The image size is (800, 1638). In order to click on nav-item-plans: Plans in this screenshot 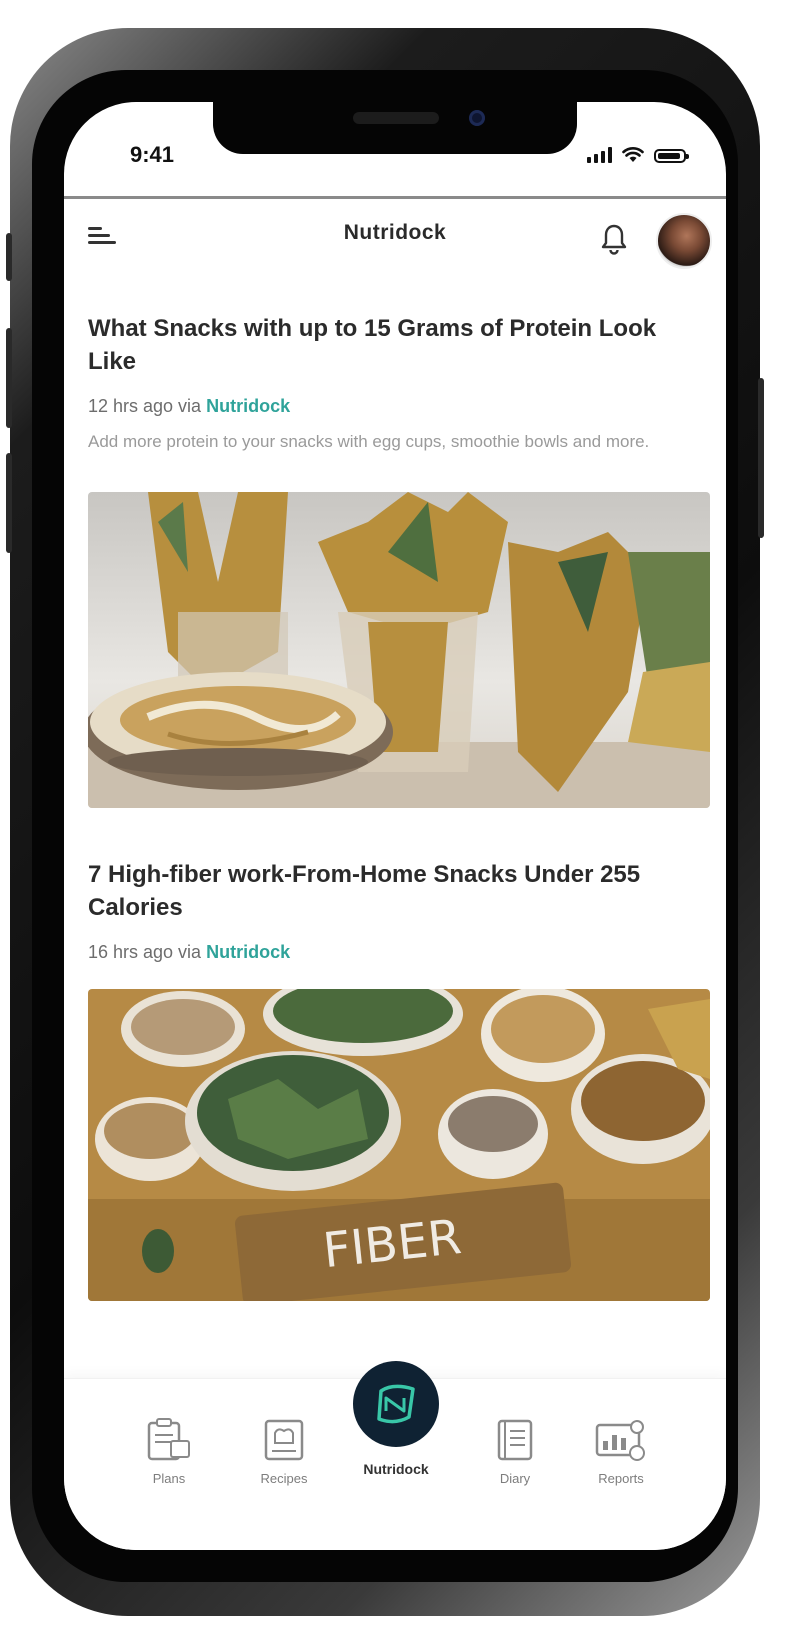, I will do `click(169, 1451)`.